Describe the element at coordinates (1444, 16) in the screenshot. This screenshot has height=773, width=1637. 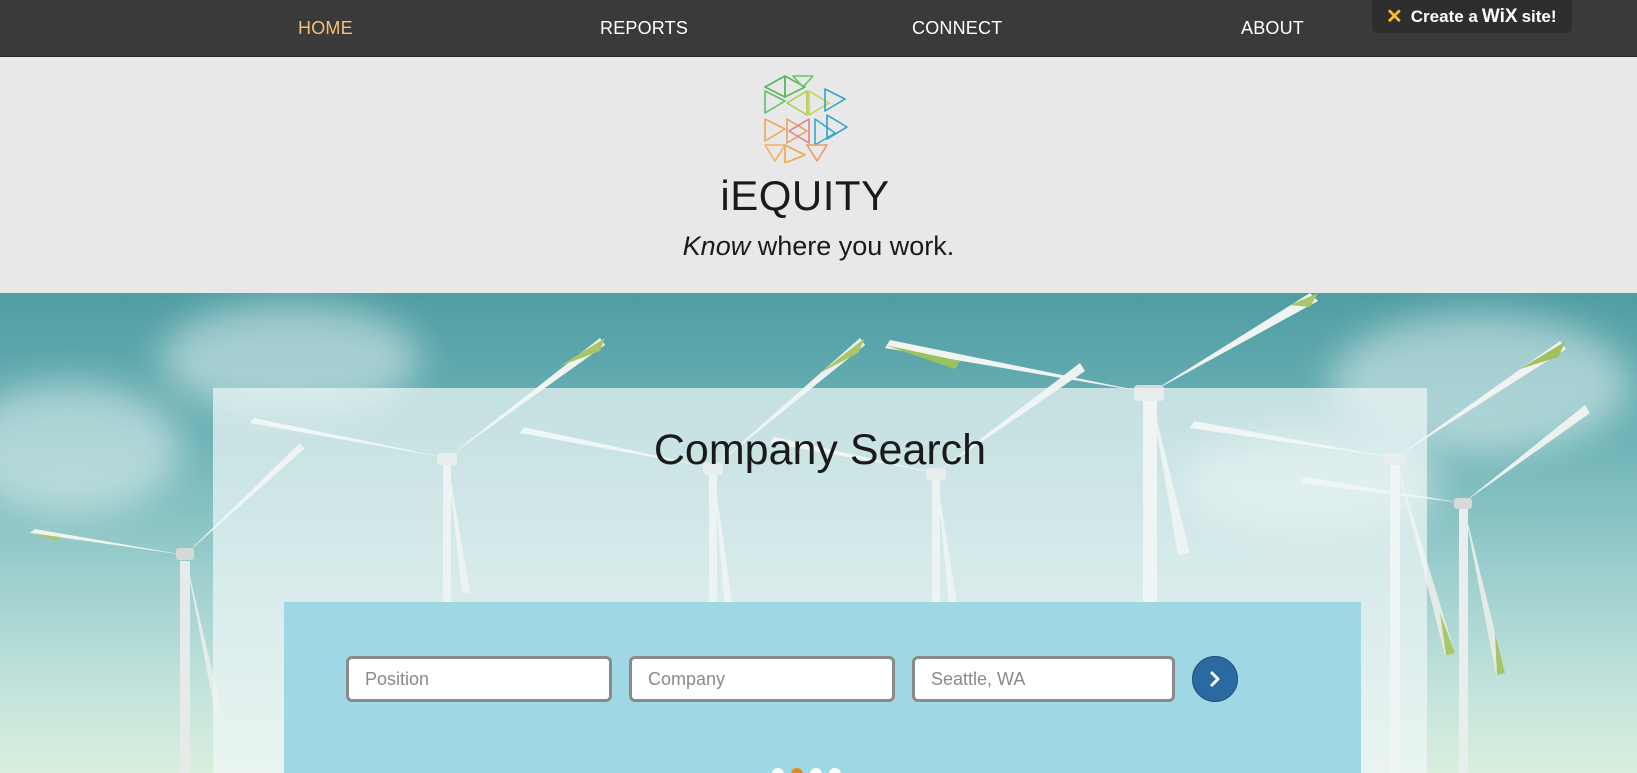
I see `wix-badge-prefix: Create a` at that location.